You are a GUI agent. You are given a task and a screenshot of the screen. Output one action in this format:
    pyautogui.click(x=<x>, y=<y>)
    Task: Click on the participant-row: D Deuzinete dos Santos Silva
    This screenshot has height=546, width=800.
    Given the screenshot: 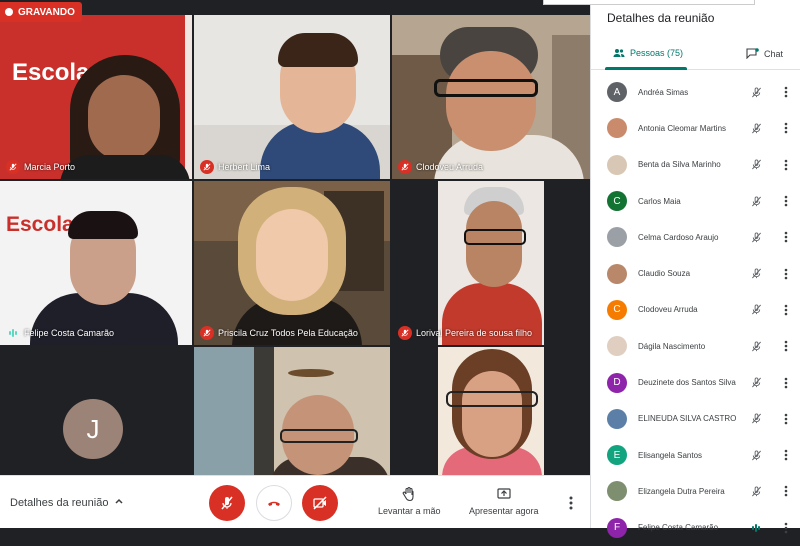 What is the action you would take?
    pyautogui.click(x=695, y=382)
    